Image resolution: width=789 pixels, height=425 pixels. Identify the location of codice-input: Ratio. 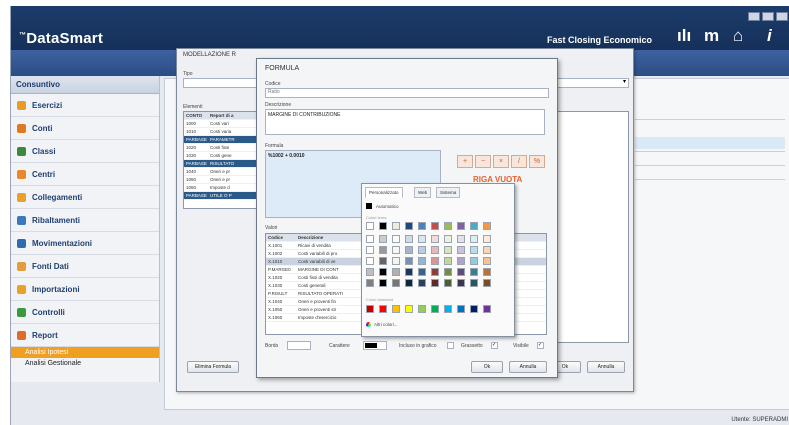
(407, 93).